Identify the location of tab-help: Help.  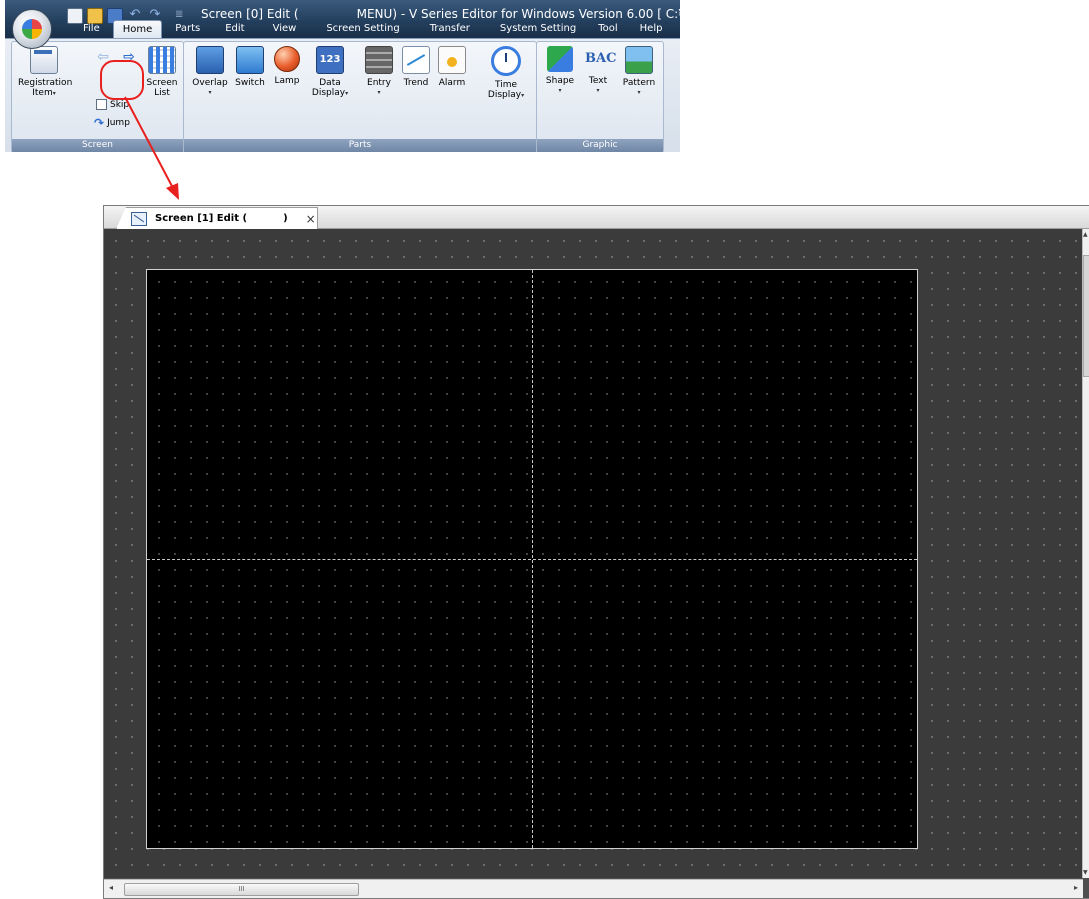
(651, 30).